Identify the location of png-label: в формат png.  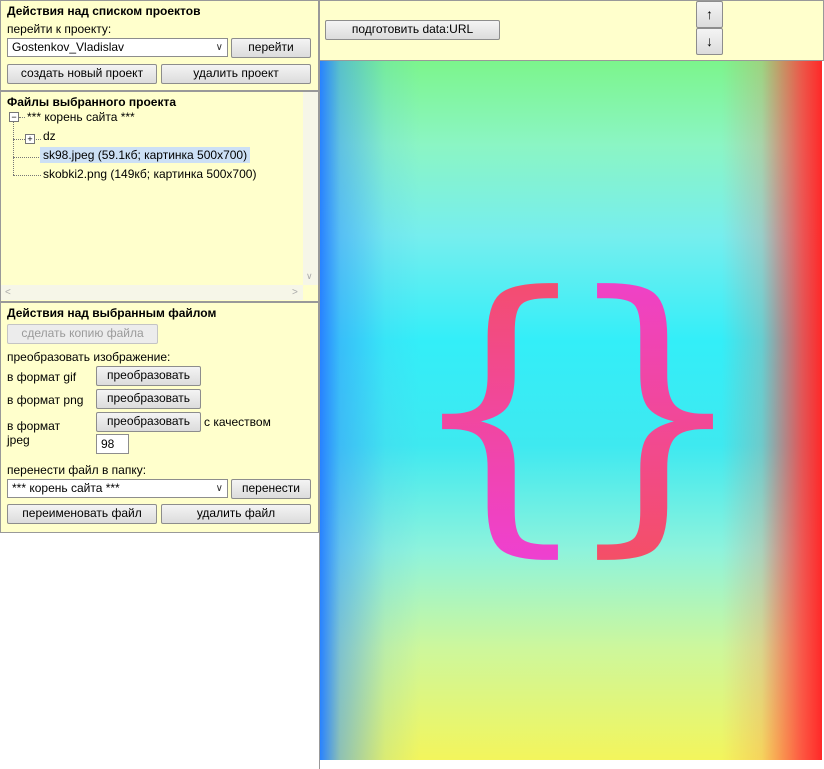
(45, 400).